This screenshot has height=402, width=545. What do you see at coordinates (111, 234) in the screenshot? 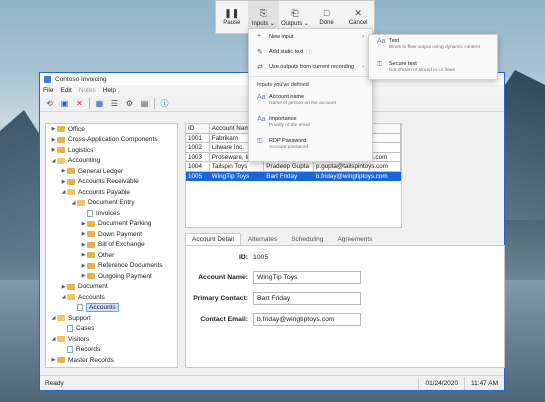
I see `tree-node: ▶ Down Payment` at bounding box center [111, 234].